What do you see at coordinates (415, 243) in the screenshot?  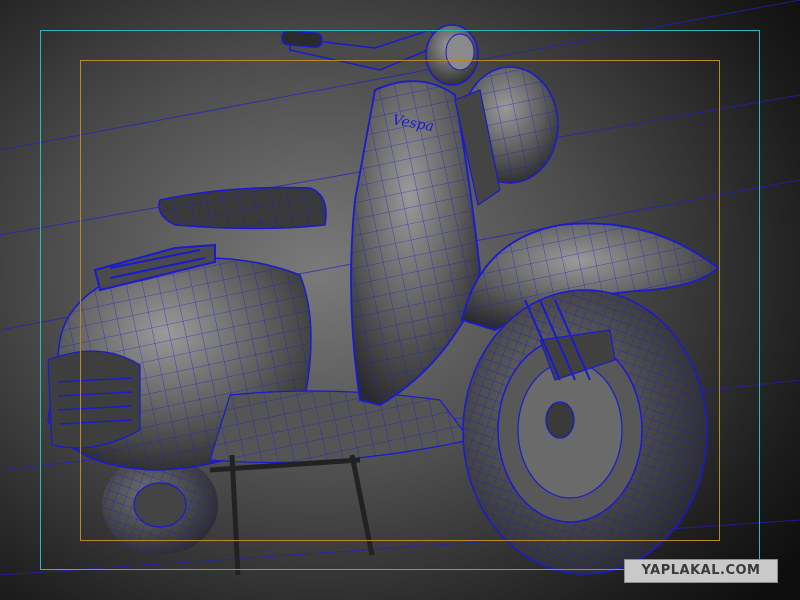 I see `leg-shield: Vespa` at bounding box center [415, 243].